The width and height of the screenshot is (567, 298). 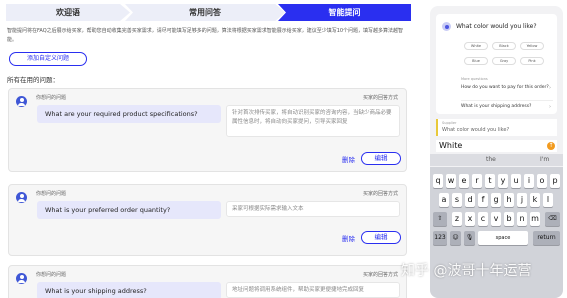 I want to click on backspace-key: ⌫, so click(x=552, y=219).